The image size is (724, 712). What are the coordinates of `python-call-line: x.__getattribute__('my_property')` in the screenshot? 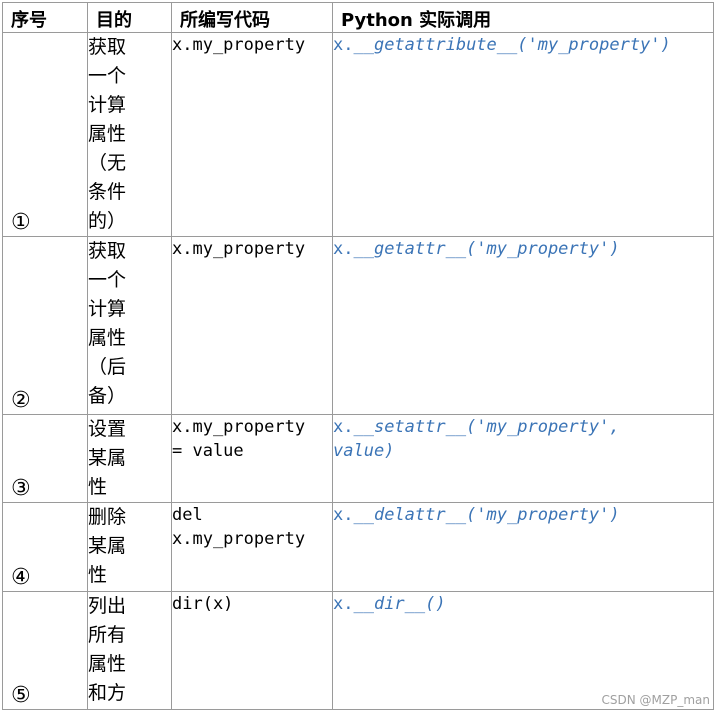 It's located at (523, 45).